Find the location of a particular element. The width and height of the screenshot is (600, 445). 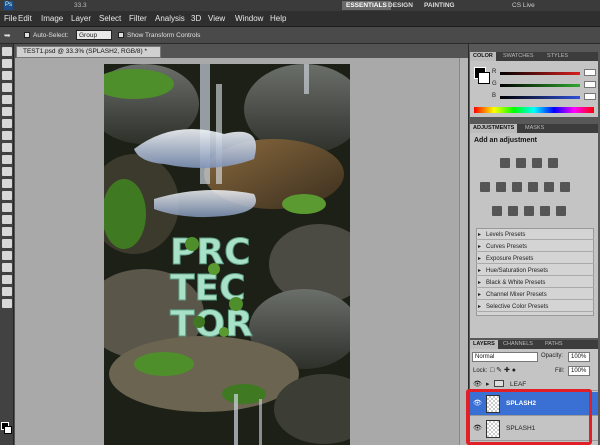

lasso-tool is located at coordinates (7, 75).